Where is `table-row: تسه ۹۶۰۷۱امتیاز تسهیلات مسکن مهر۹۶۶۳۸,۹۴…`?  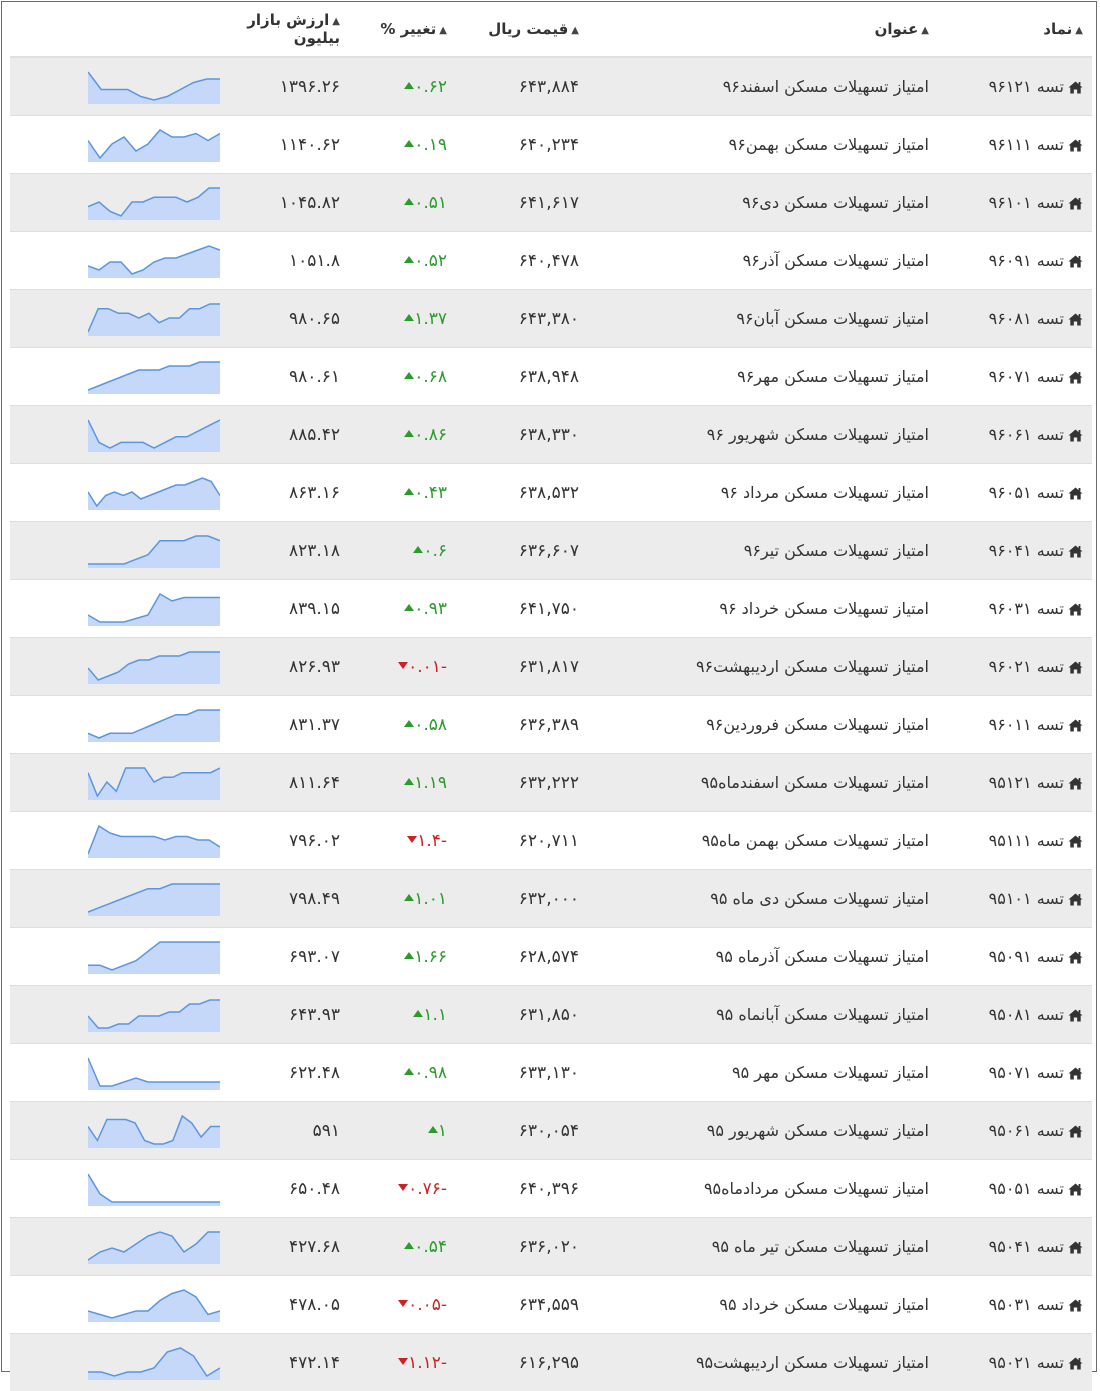 table-row: تسه ۹۶۰۷۱امتیاز تسهیلات مسکن مهر۹۶۶۳۸,۹۴… is located at coordinates (551, 377).